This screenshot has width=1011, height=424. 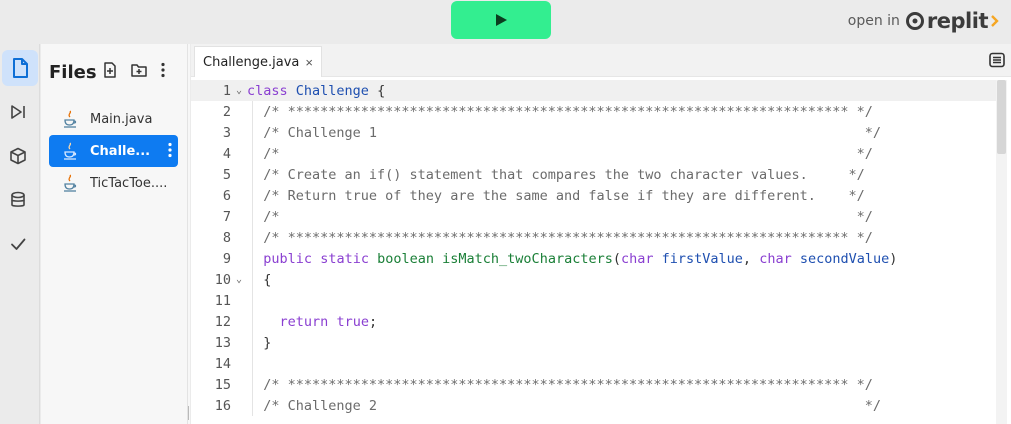 I want to click on rail-item-packages, so click(x=18, y=156).